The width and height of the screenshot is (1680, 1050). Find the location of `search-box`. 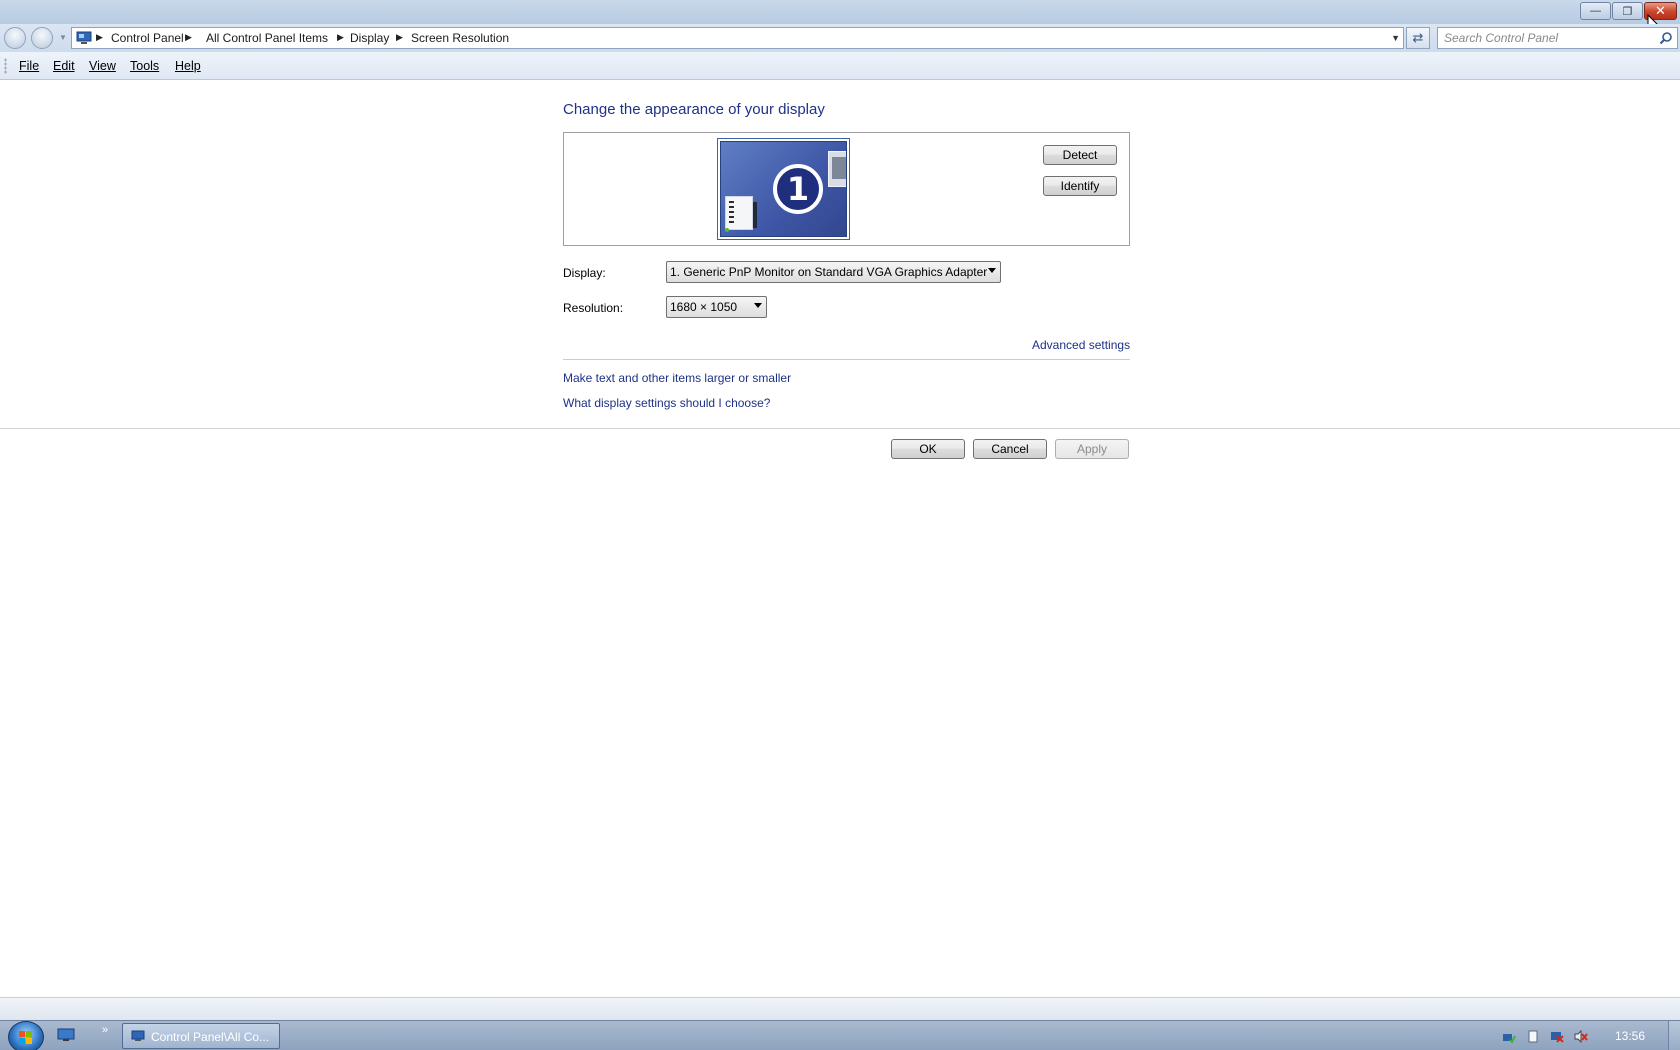

search-box is located at coordinates (1557, 38).